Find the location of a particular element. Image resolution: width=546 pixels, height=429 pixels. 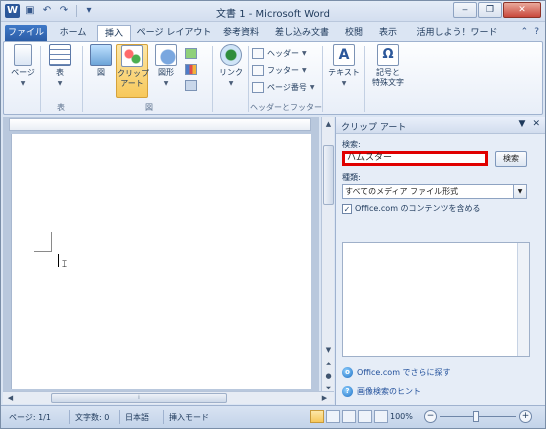

view-buttons is located at coordinates (349, 416).